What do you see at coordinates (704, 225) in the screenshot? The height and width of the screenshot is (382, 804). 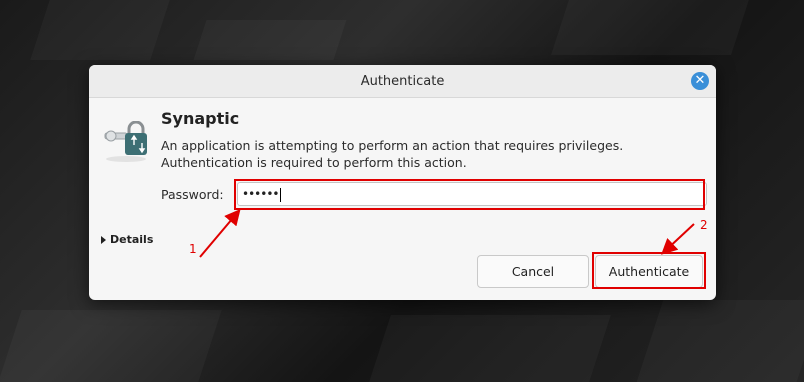 I see `step-number-2: 2` at bounding box center [704, 225].